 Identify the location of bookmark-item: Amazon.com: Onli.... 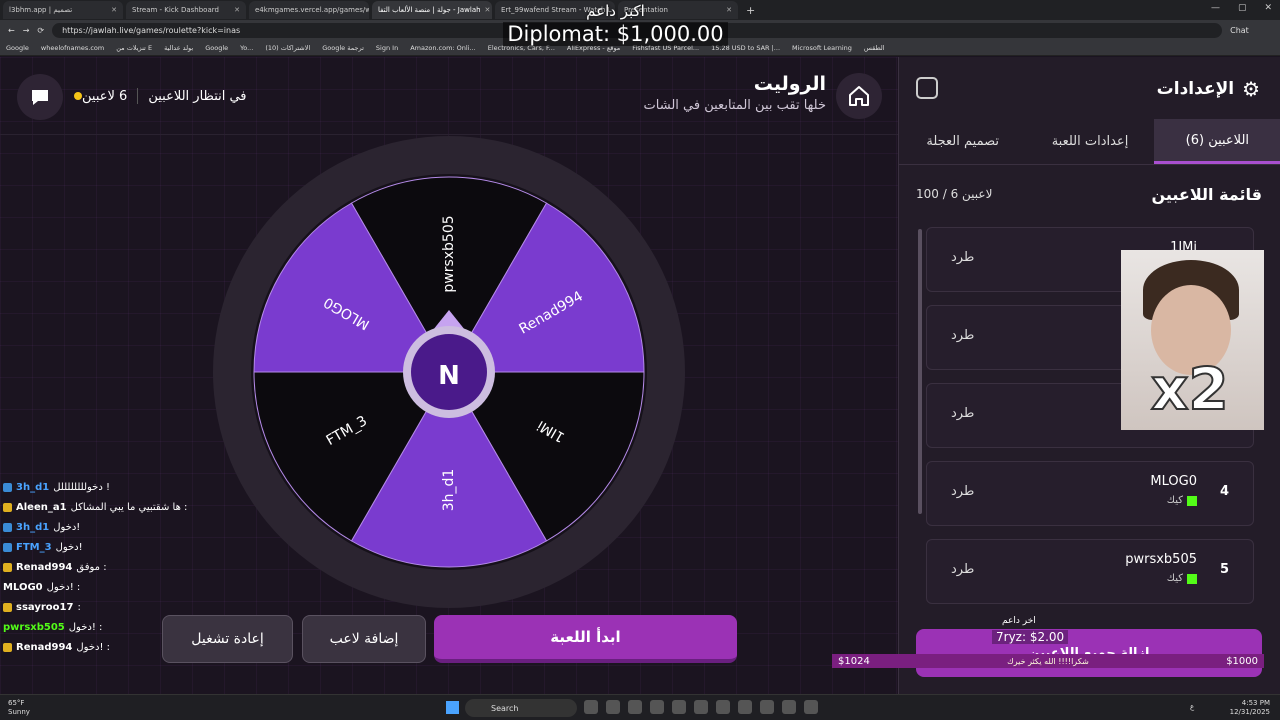
(443, 48).